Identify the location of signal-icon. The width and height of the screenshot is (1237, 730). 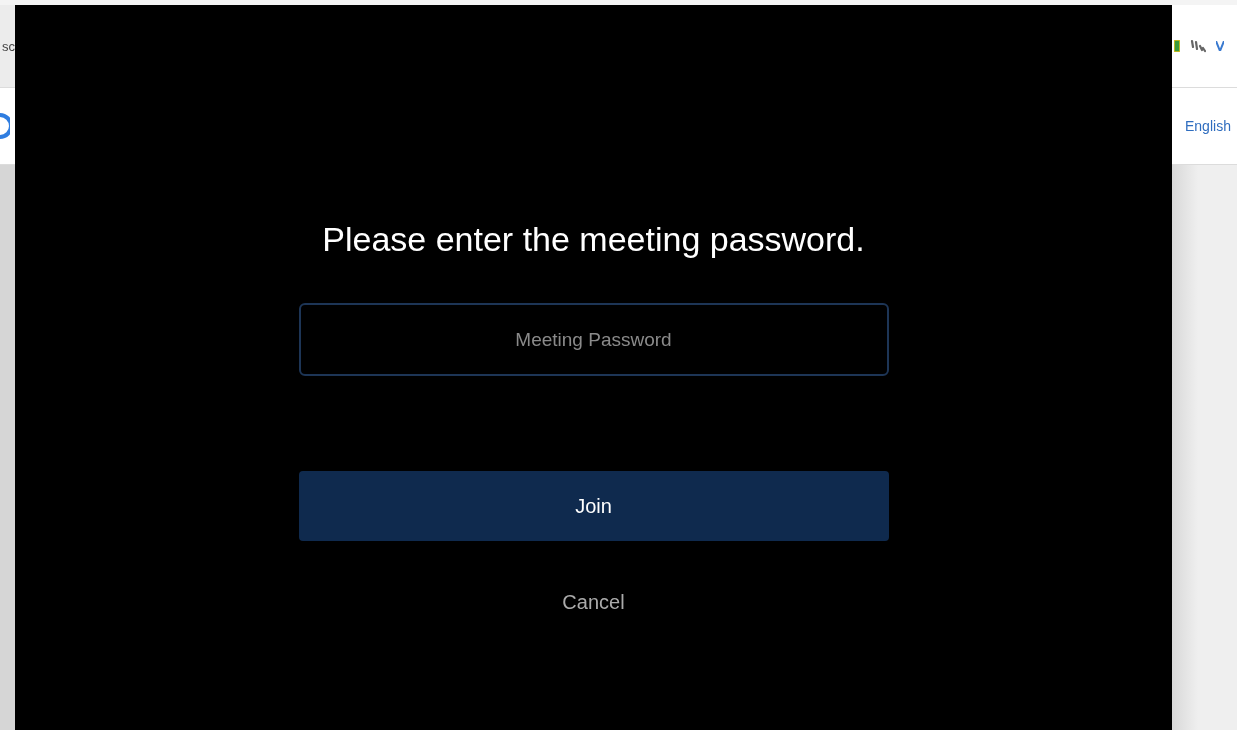
(1198, 46).